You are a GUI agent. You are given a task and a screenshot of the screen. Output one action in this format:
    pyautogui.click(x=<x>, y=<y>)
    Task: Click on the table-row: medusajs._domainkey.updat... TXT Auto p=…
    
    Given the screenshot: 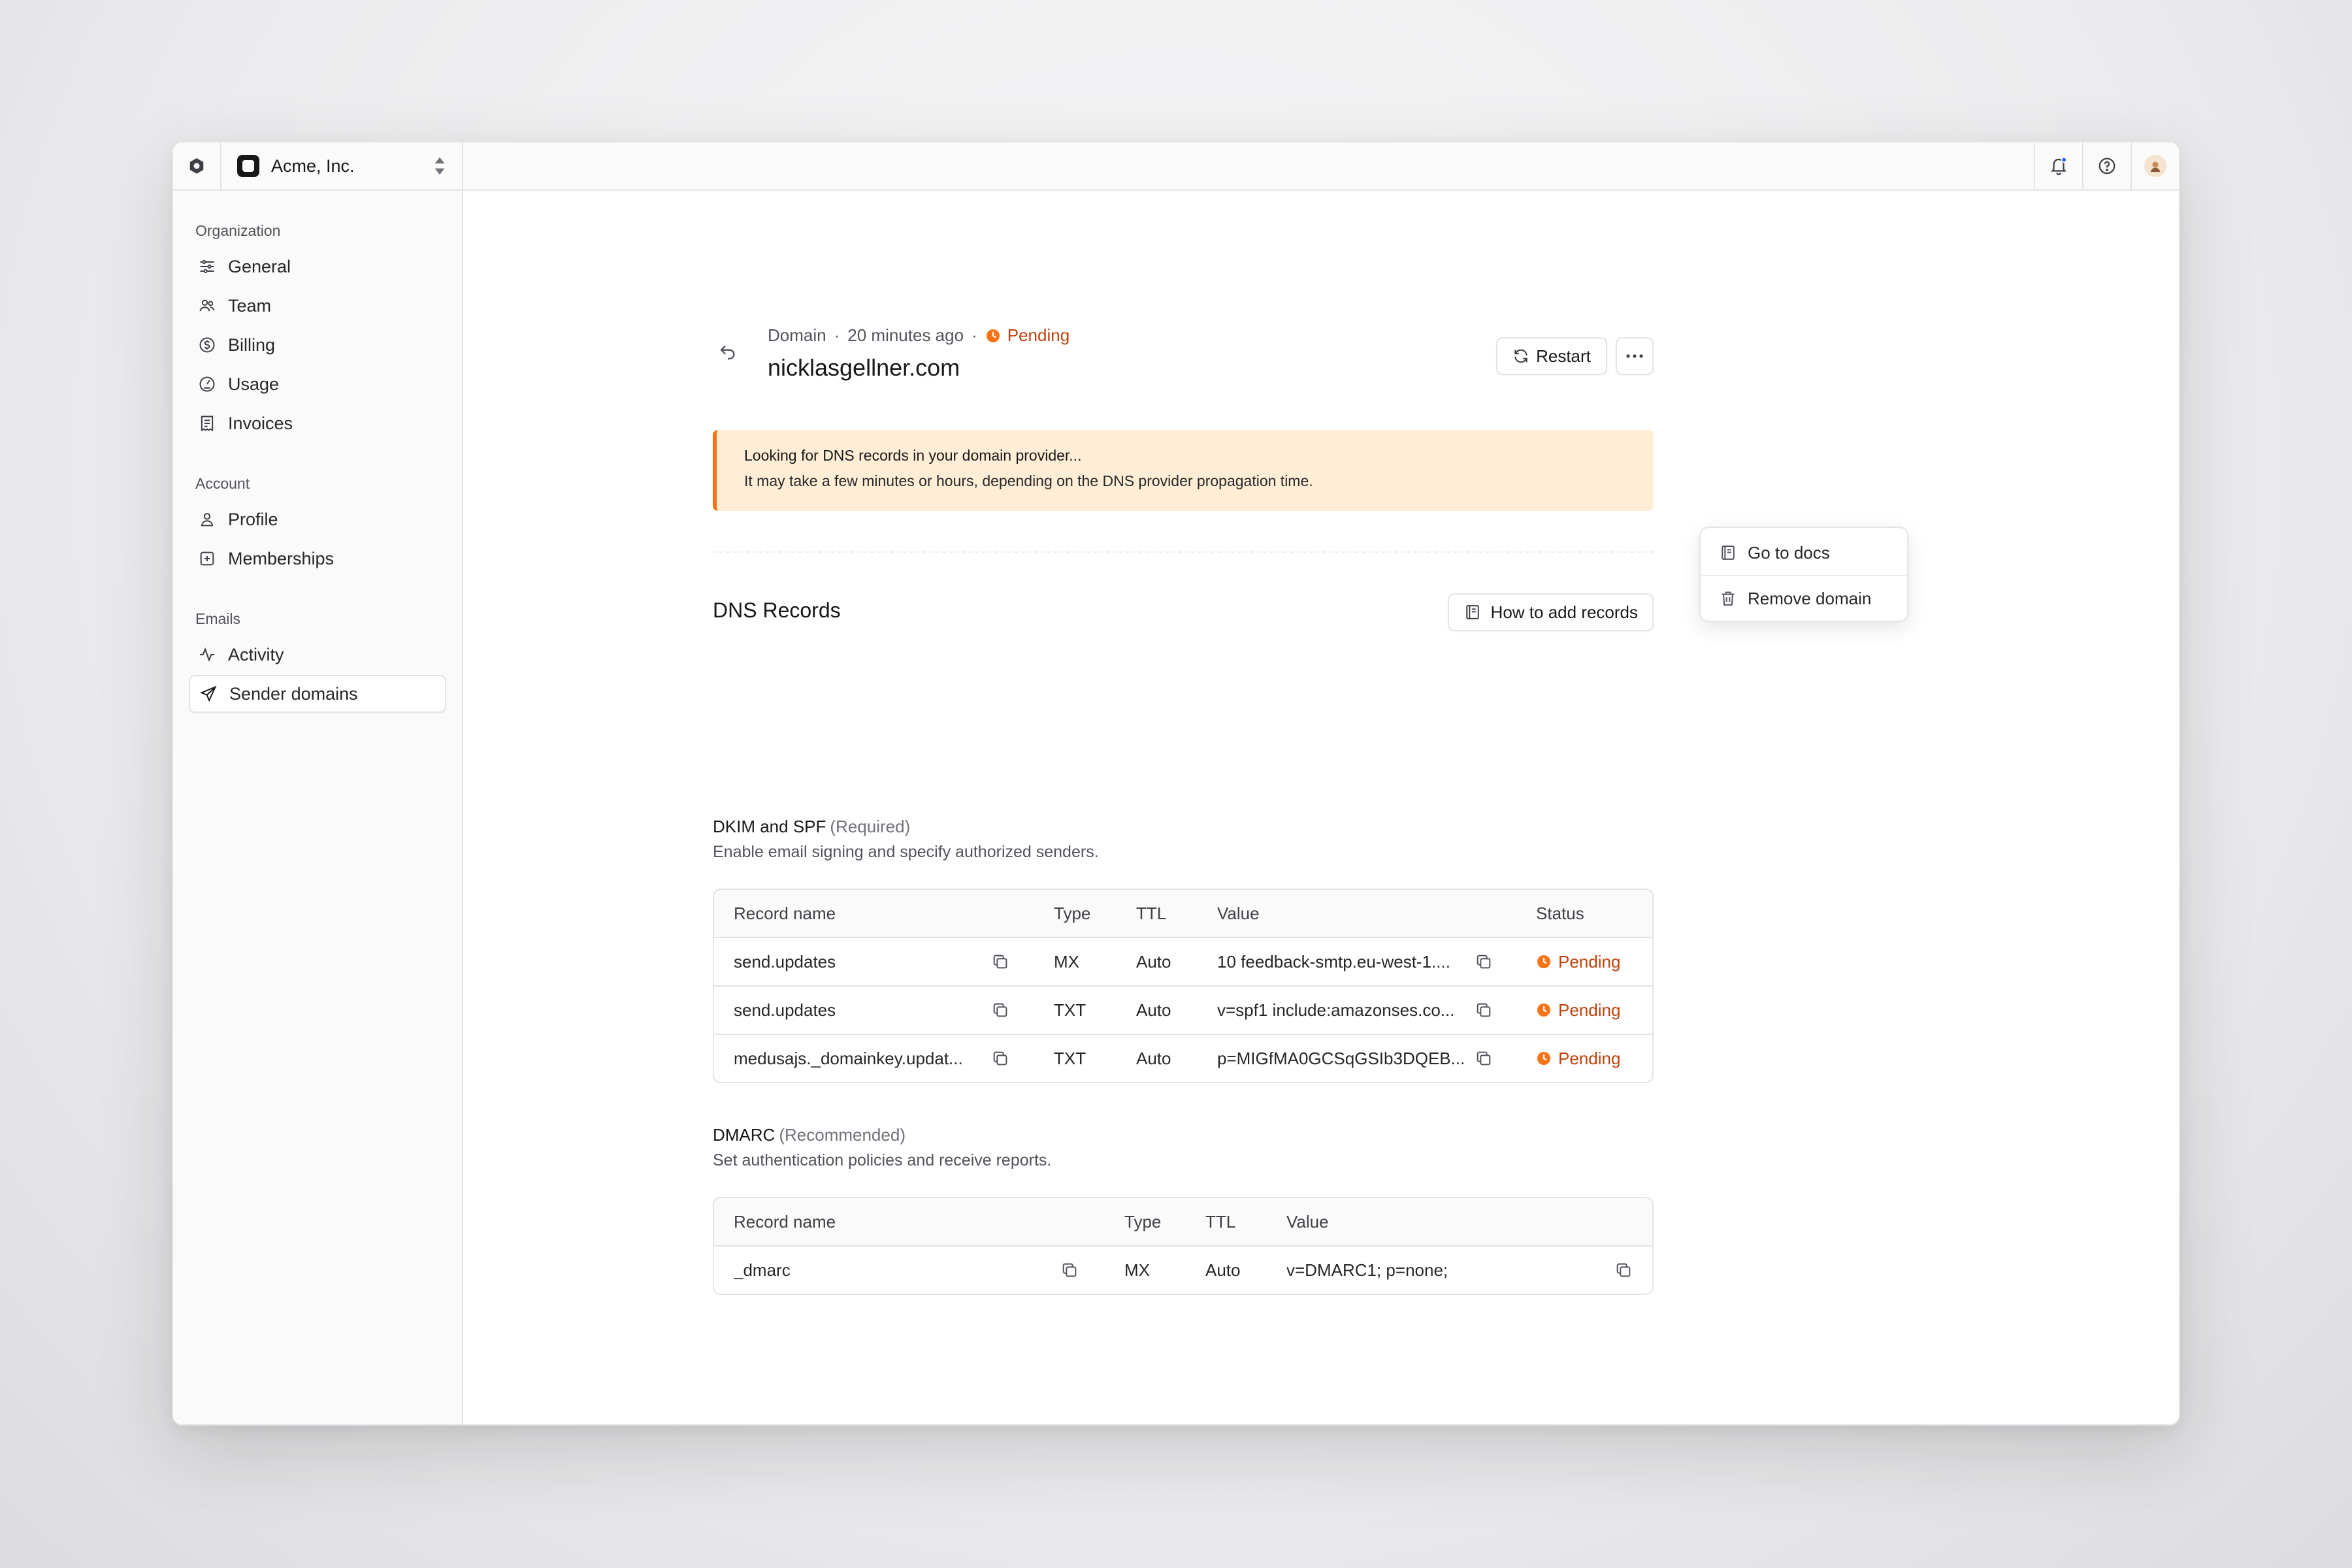 What is the action you would take?
    pyautogui.click(x=1183, y=1058)
    